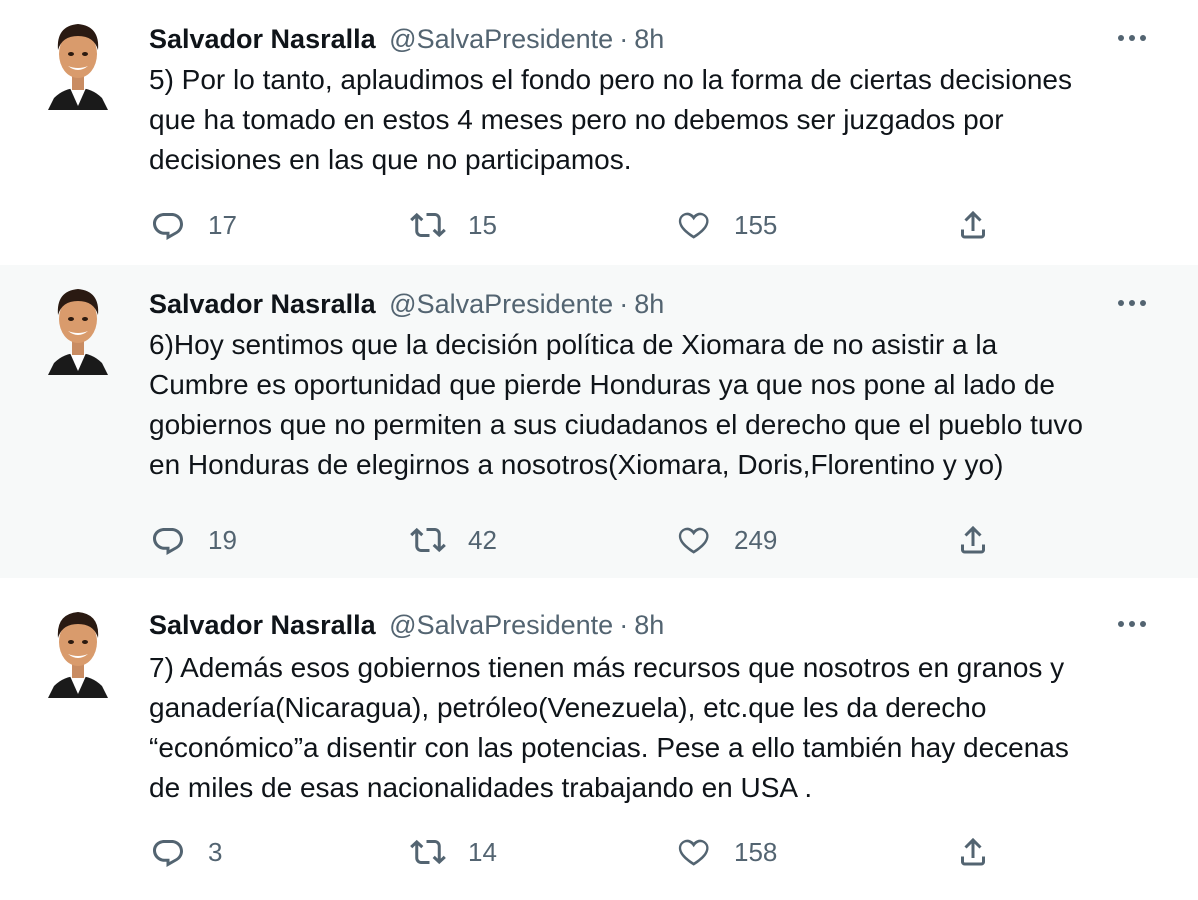  What do you see at coordinates (482, 539) in the screenshot?
I see `retweet-count: 42` at bounding box center [482, 539].